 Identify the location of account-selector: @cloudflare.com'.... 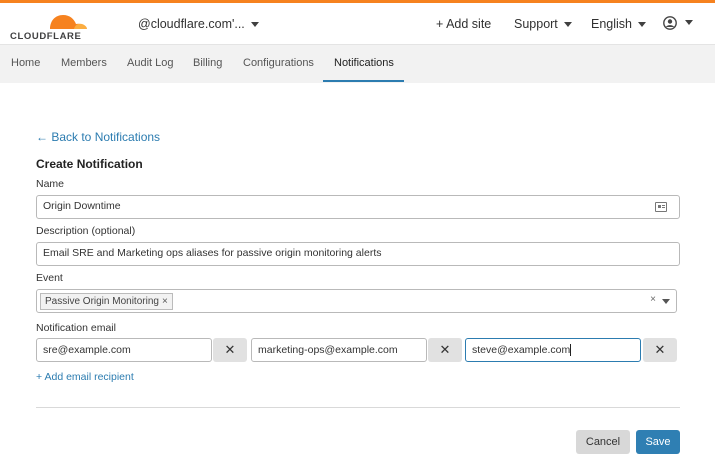
(198, 24).